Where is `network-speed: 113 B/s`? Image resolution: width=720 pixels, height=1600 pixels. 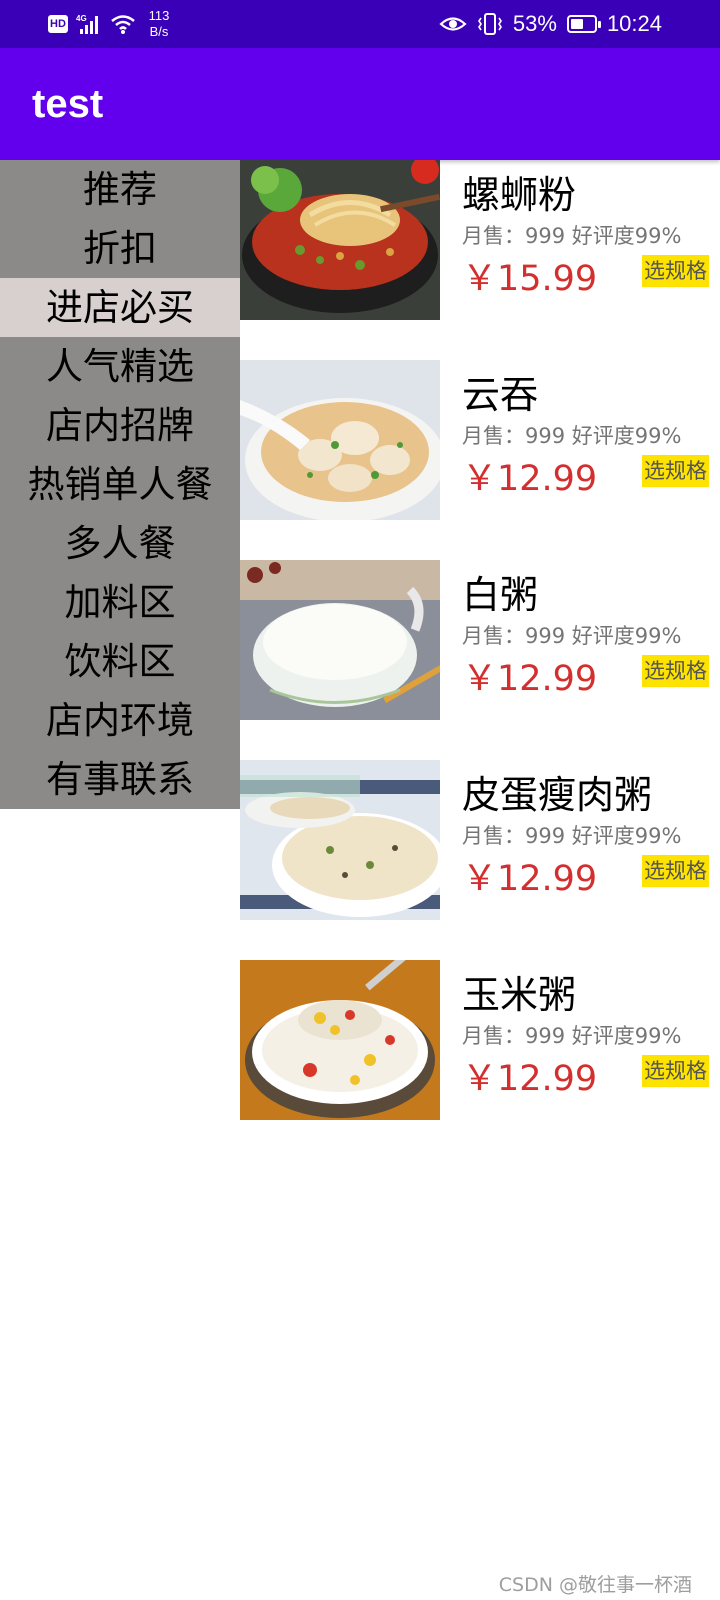
network-speed: 113 B/s is located at coordinates (159, 24).